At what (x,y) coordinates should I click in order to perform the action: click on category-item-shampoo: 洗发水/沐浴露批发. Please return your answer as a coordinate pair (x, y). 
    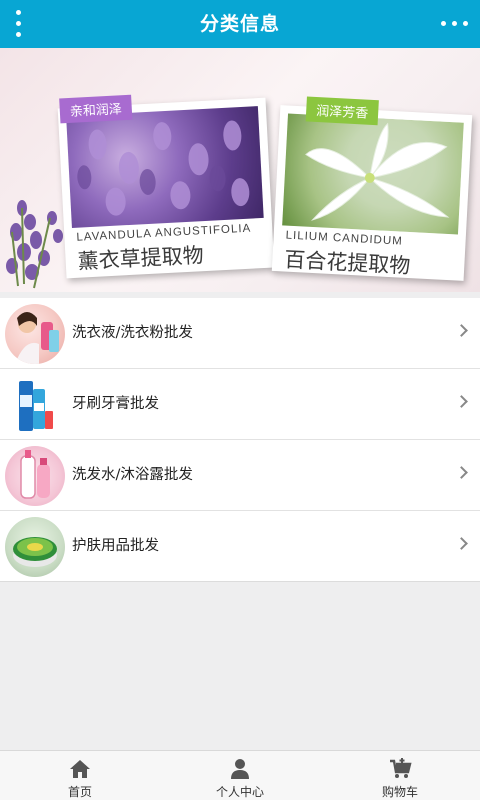
    Looking at the image, I should click on (240, 475).